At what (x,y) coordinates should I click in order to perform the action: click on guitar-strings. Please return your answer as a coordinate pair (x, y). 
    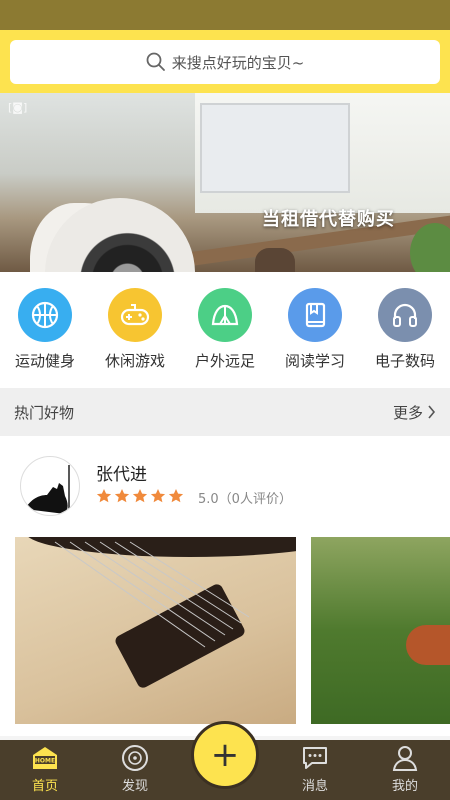
    Looking at the image, I should click on (152, 594).